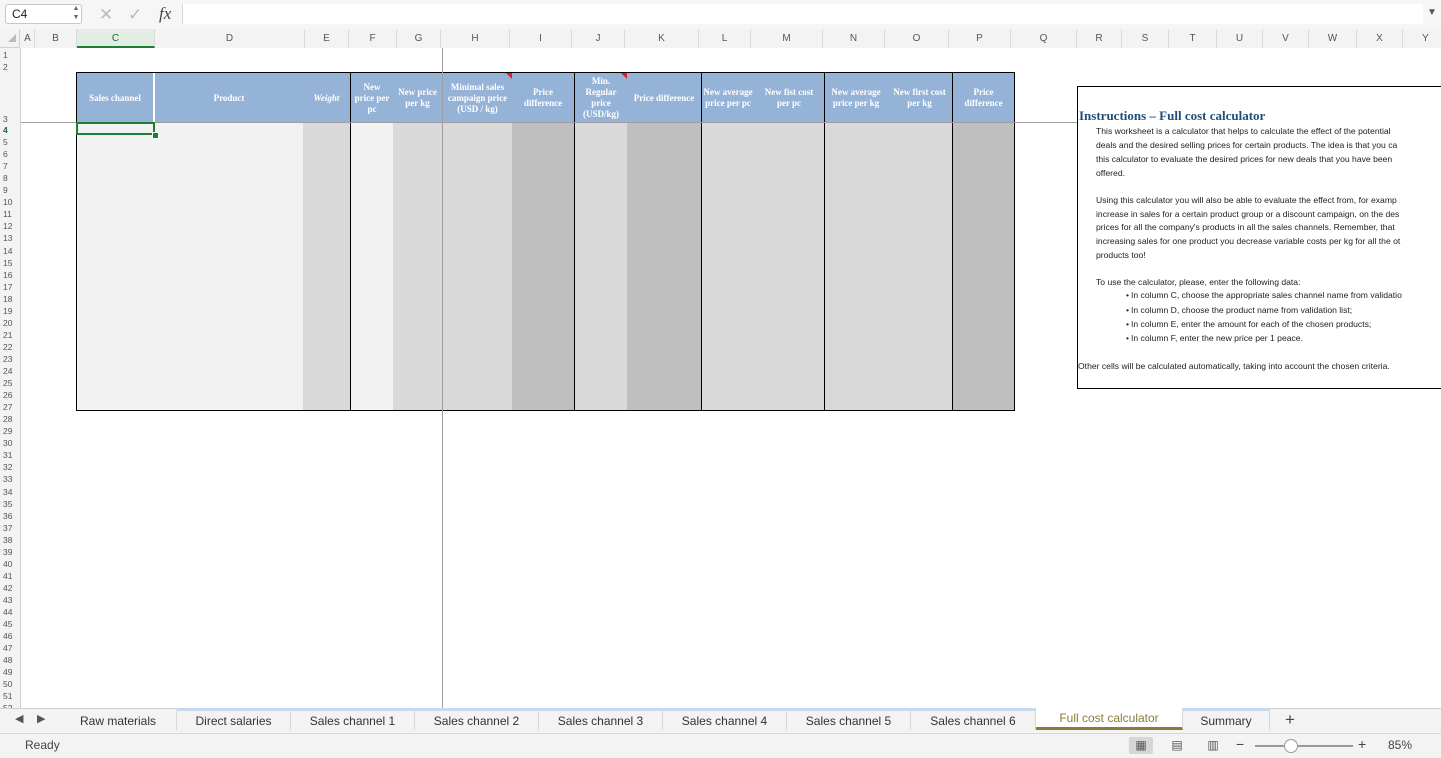 Image resolution: width=1441 pixels, height=758 pixels. Describe the element at coordinates (10, 190) in the screenshot. I see `row-header-9: 9` at that location.